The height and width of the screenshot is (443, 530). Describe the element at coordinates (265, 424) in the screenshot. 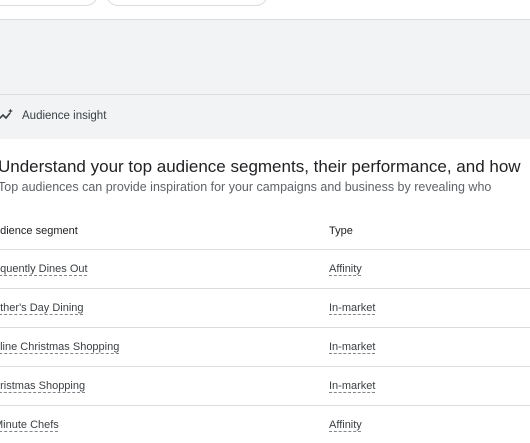

I see `table-row: Minute Chefs Affinity` at that location.